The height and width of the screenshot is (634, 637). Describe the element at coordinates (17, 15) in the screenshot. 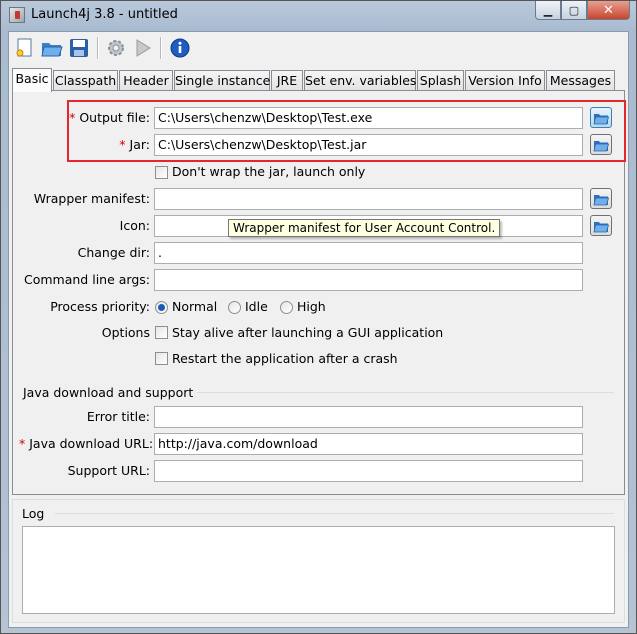

I see `java-app-icon` at that location.